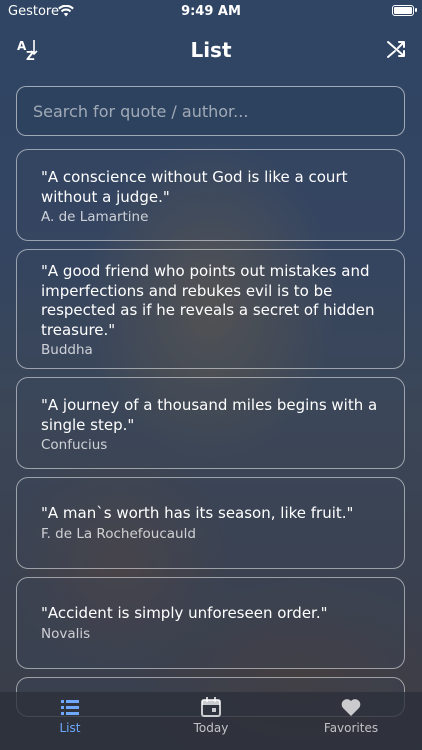  I want to click on heart-icon, so click(351, 707).